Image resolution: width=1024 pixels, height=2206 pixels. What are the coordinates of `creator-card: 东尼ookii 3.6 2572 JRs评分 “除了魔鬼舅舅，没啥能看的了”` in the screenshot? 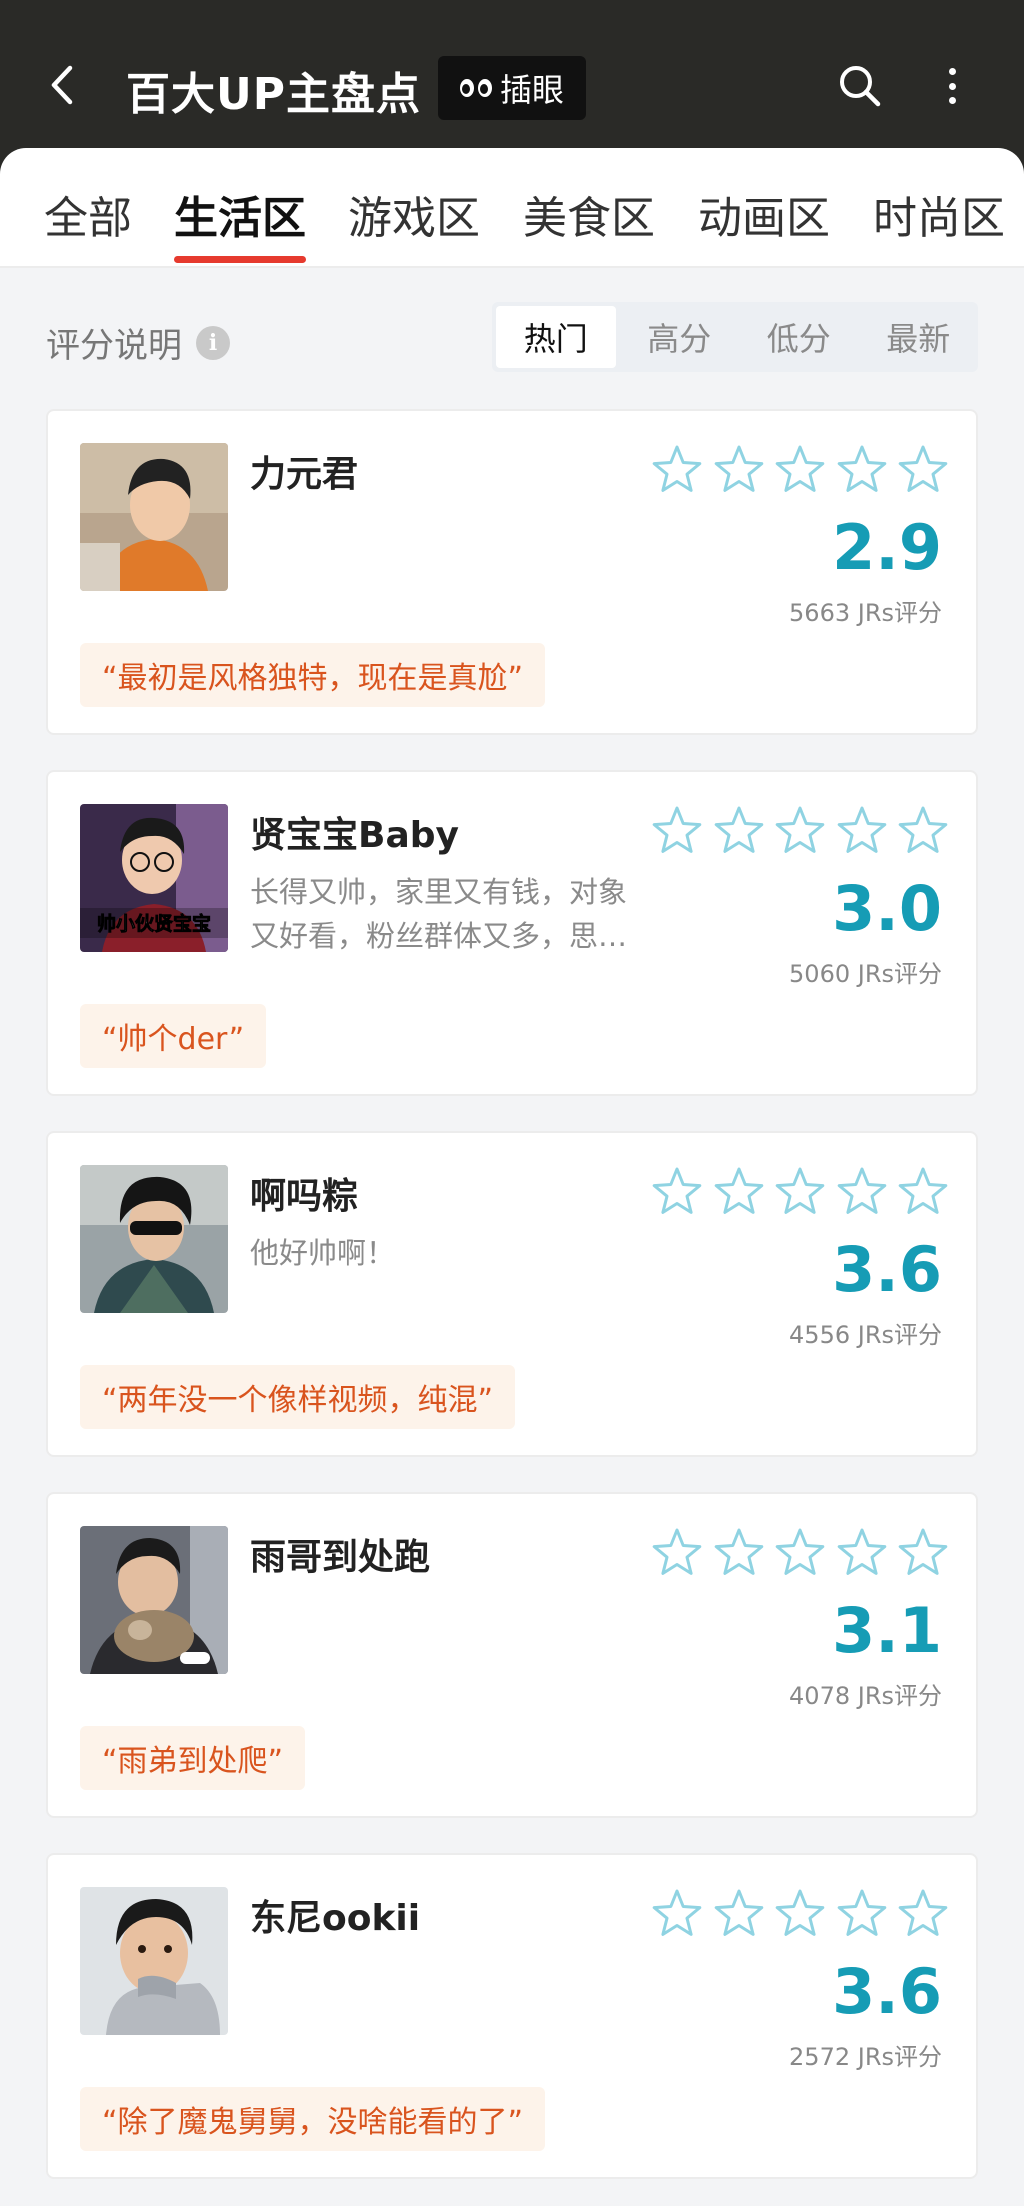 It's located at (512, 2016).